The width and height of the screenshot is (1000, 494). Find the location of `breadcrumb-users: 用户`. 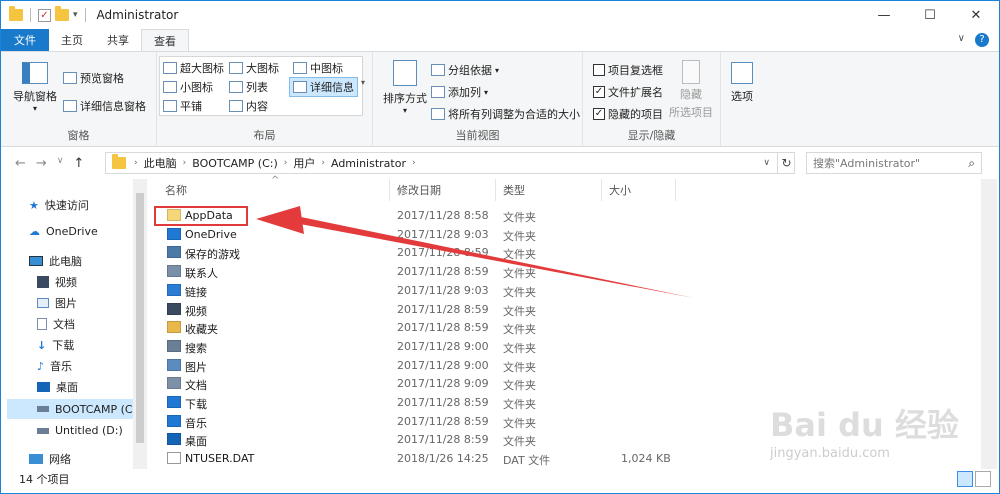

breadcrumb-users: 用户 is located at coordinates (304, 163).